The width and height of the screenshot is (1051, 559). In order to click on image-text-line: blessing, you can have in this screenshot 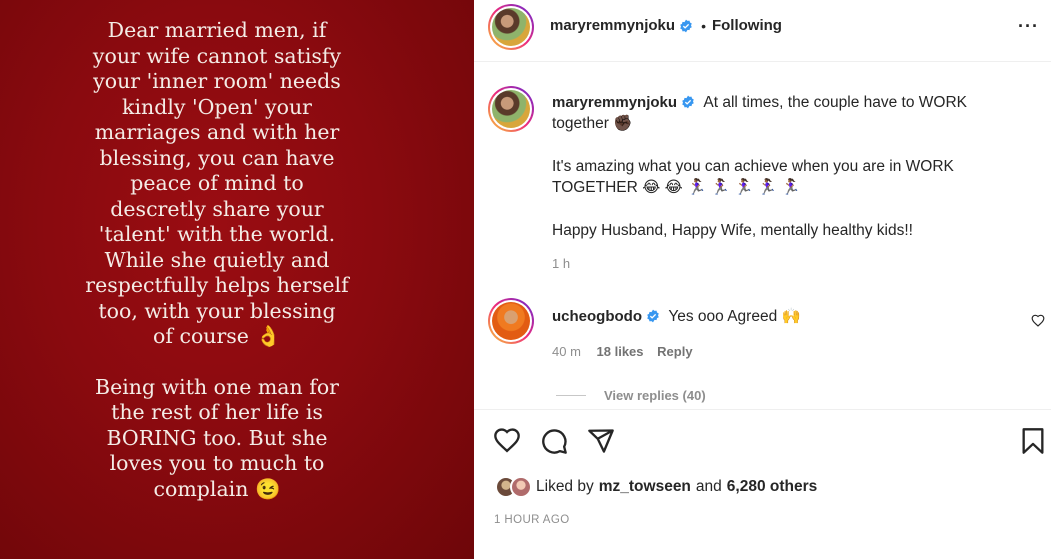, I will do `click(217, 157)`.